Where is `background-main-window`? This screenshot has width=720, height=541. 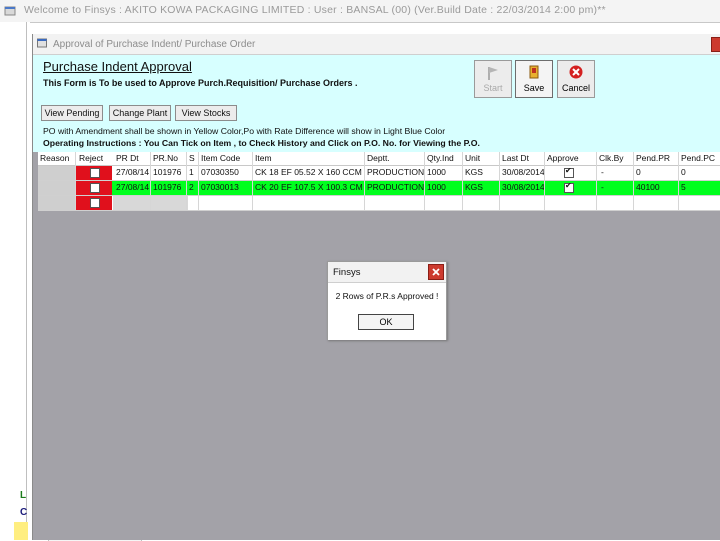
background-main-window is located at coordinates (15, 281).